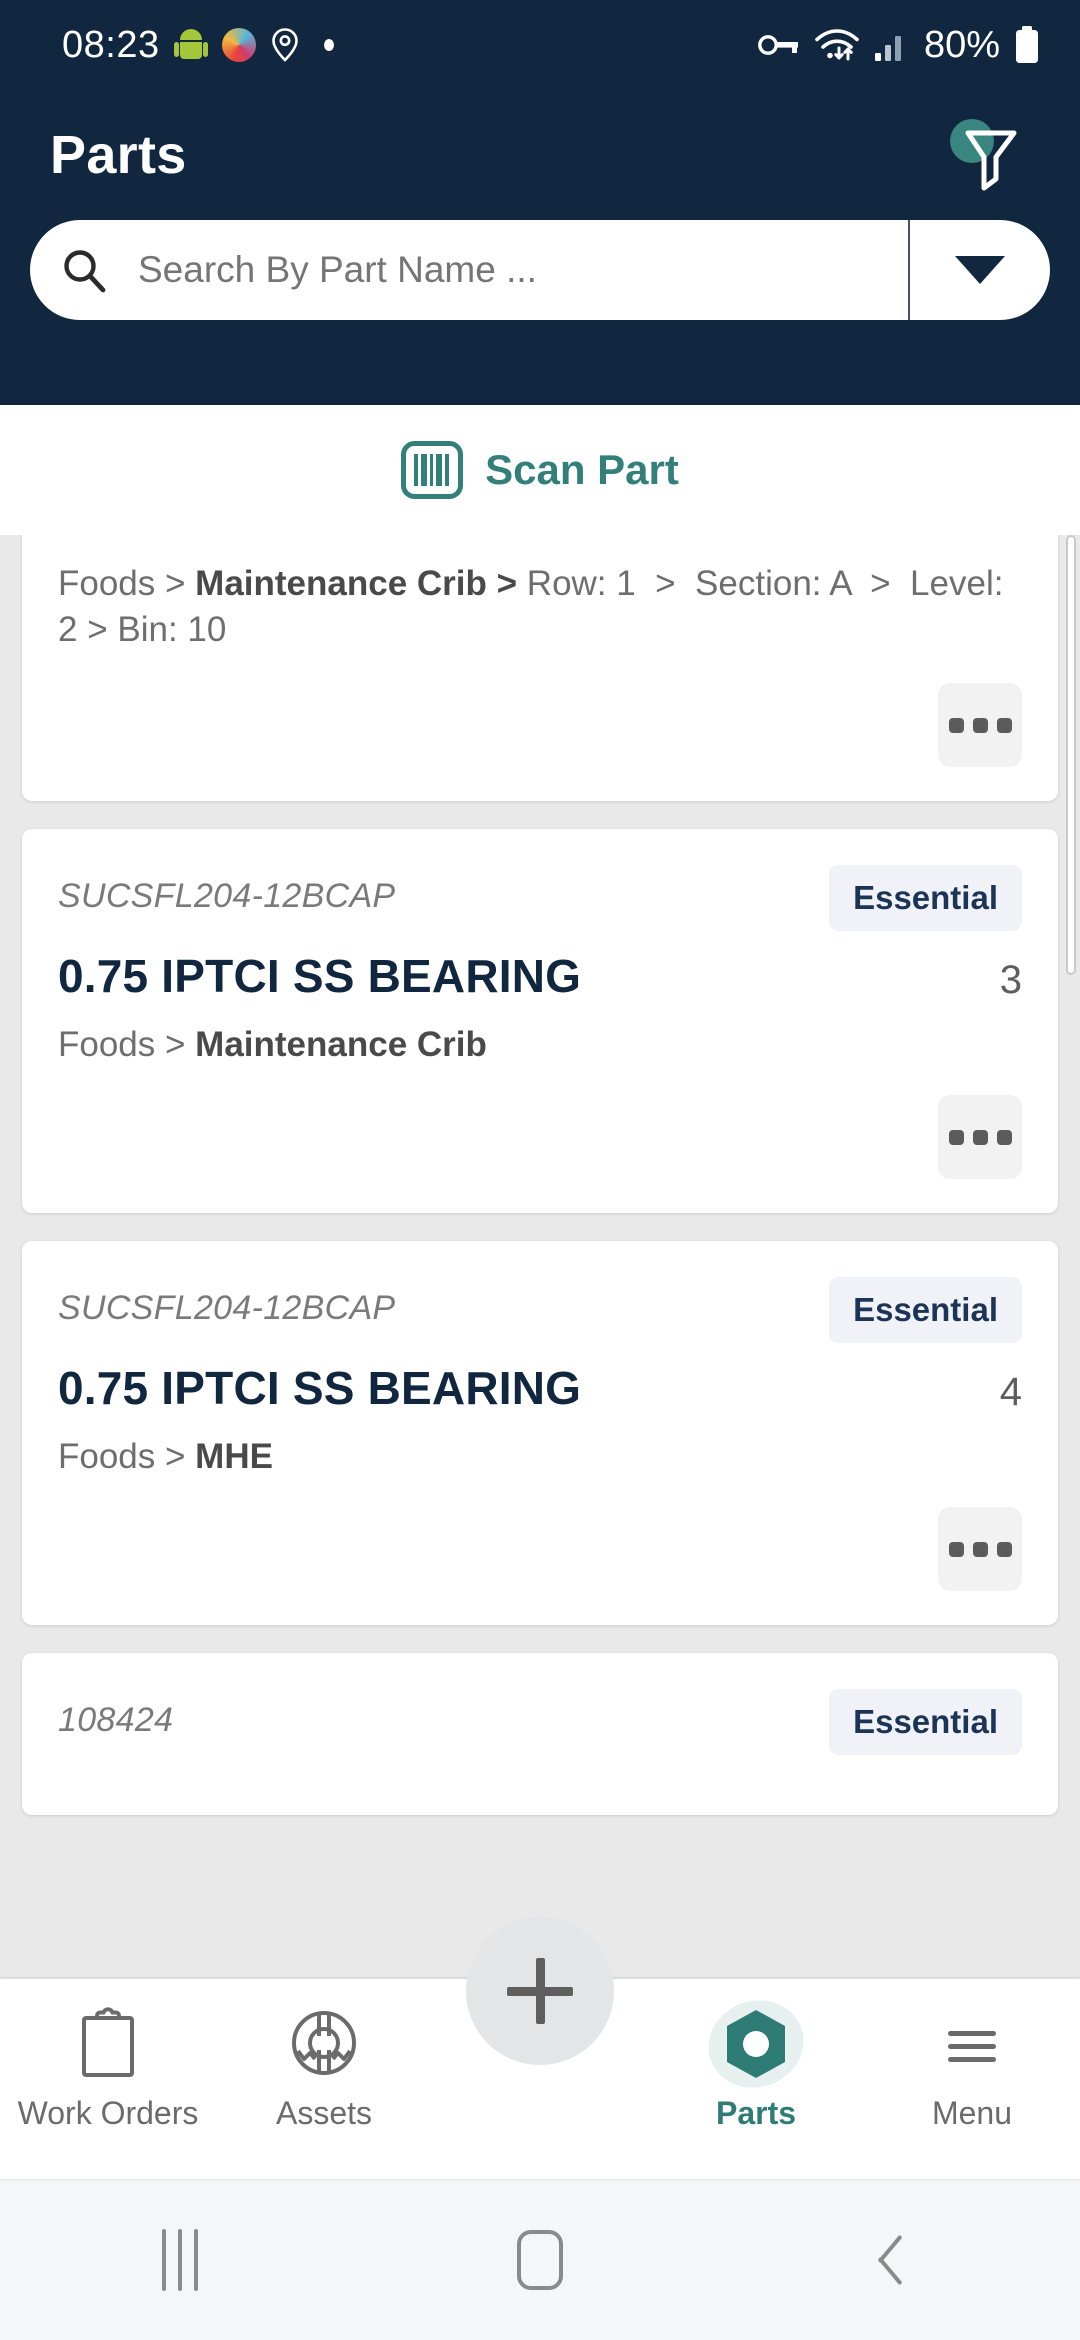 Image resolution: width=1080 pixels, height=2340 pixels. I want to click on part-location: Foods > Maintenance Crib, so click(540, 1045).